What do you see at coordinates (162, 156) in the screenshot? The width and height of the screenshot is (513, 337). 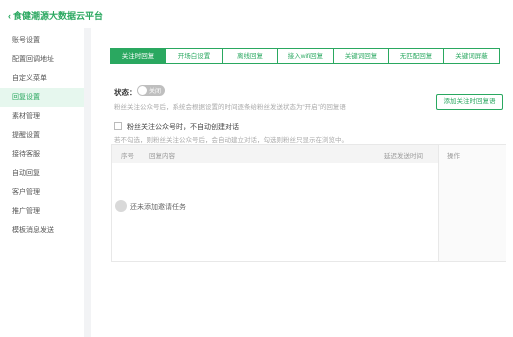 I see `column-content: 回复内容` at bounding box center [162, 156].